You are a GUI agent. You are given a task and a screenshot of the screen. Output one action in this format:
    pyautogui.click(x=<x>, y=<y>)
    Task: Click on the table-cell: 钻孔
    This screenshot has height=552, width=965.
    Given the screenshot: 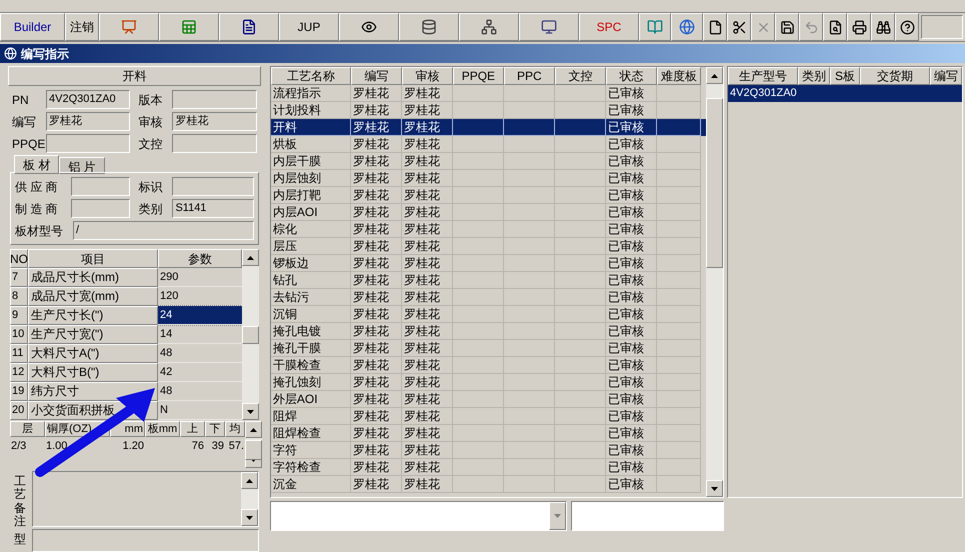 What is the action you would take?
    pyautogui.click(x=284, y=280)
    